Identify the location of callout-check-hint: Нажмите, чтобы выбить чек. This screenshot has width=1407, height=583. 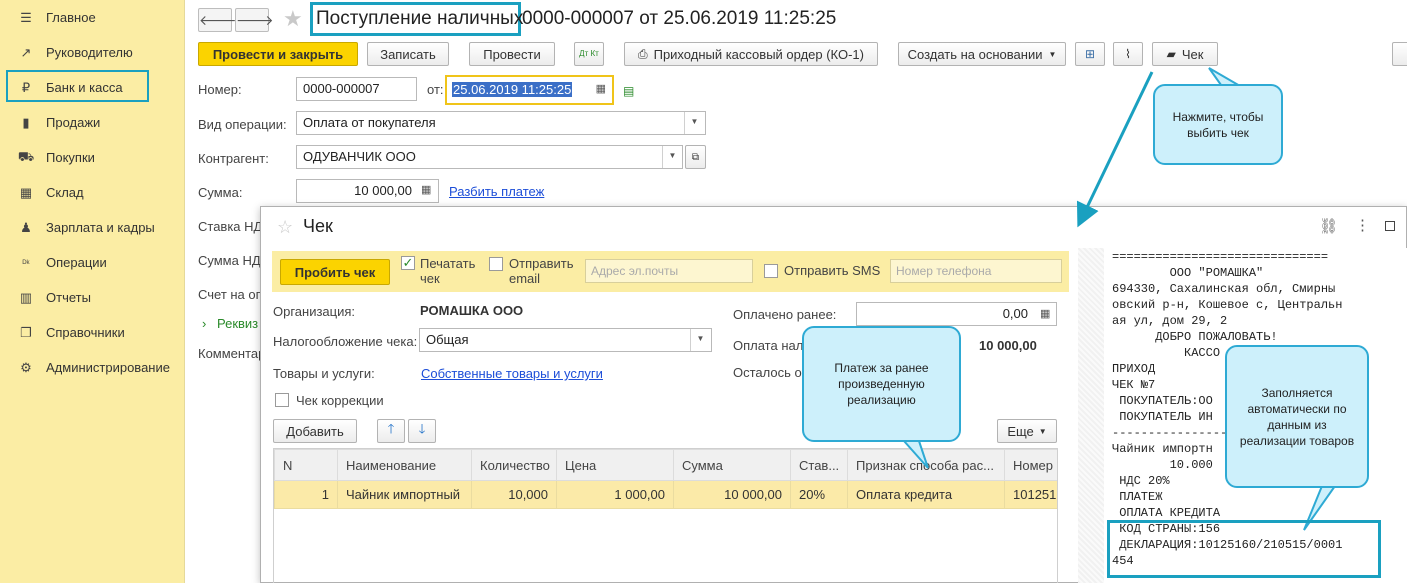
(1218, 124).